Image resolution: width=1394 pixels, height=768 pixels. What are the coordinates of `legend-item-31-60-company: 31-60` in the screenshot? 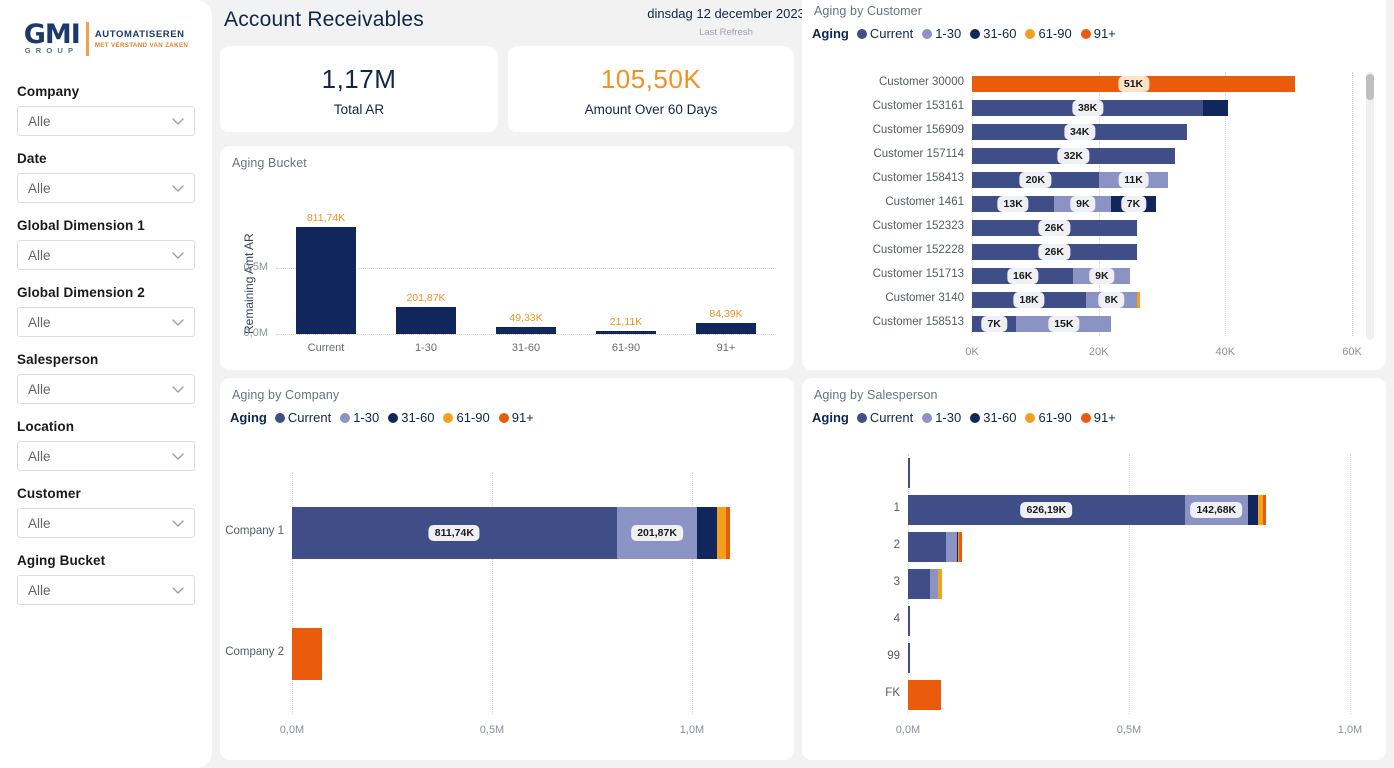 It's located at (411, 417).